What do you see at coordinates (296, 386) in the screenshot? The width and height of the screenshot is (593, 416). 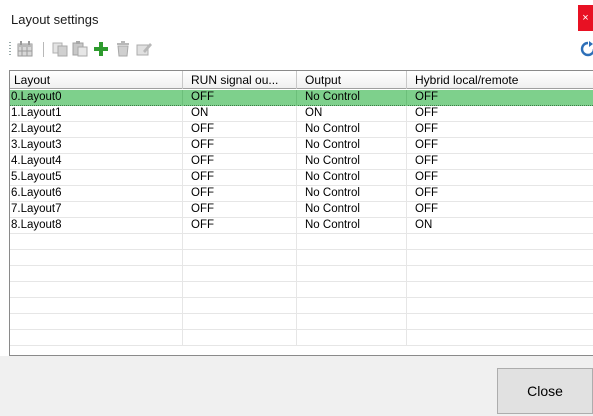 I see `dialog-footer: Close` at bounding box center [296, 386].